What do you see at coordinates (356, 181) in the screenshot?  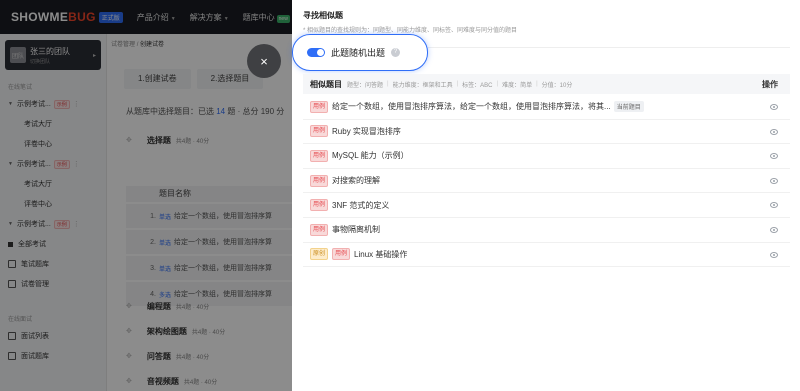 I see `question-text: 对搜索的理解` at bounding box center [356, 181].